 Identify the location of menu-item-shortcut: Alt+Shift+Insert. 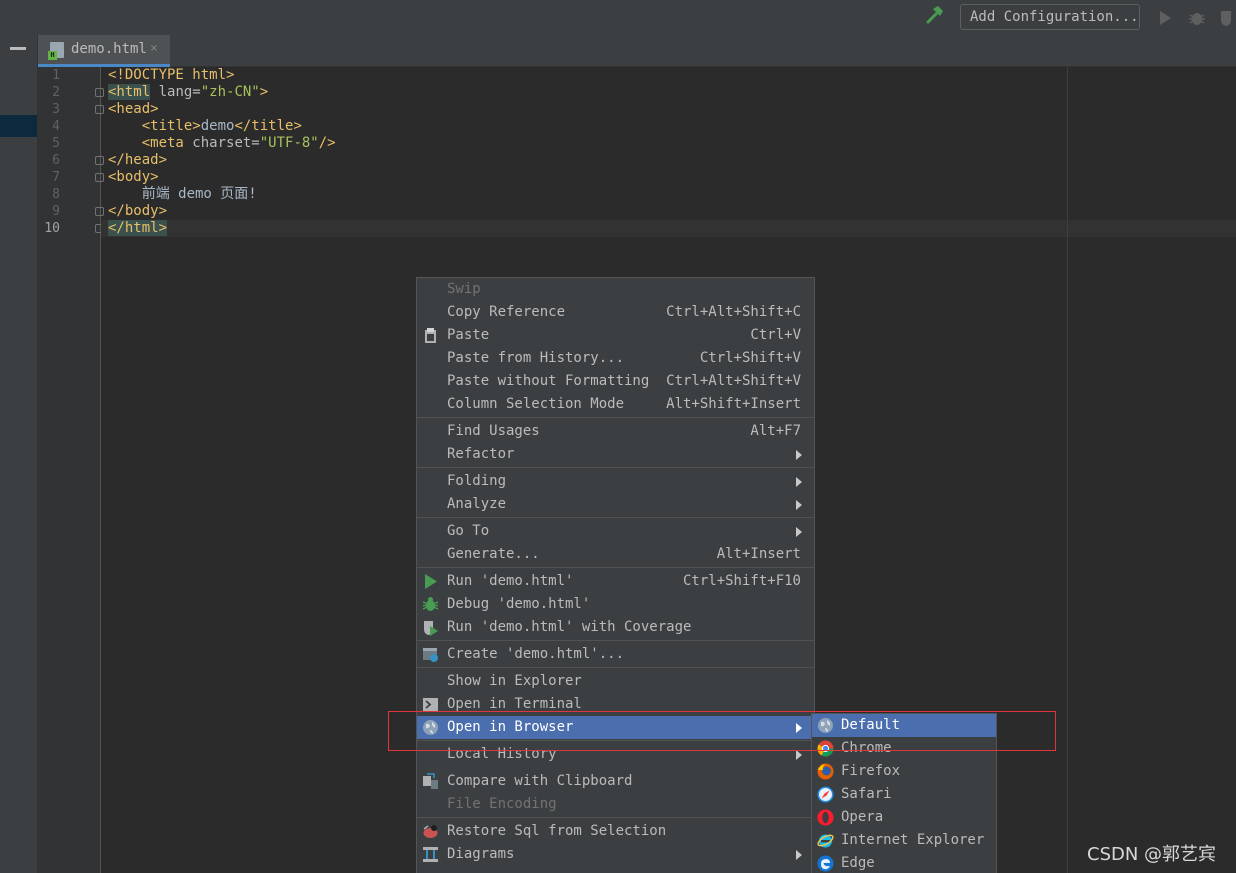
(733, 404).